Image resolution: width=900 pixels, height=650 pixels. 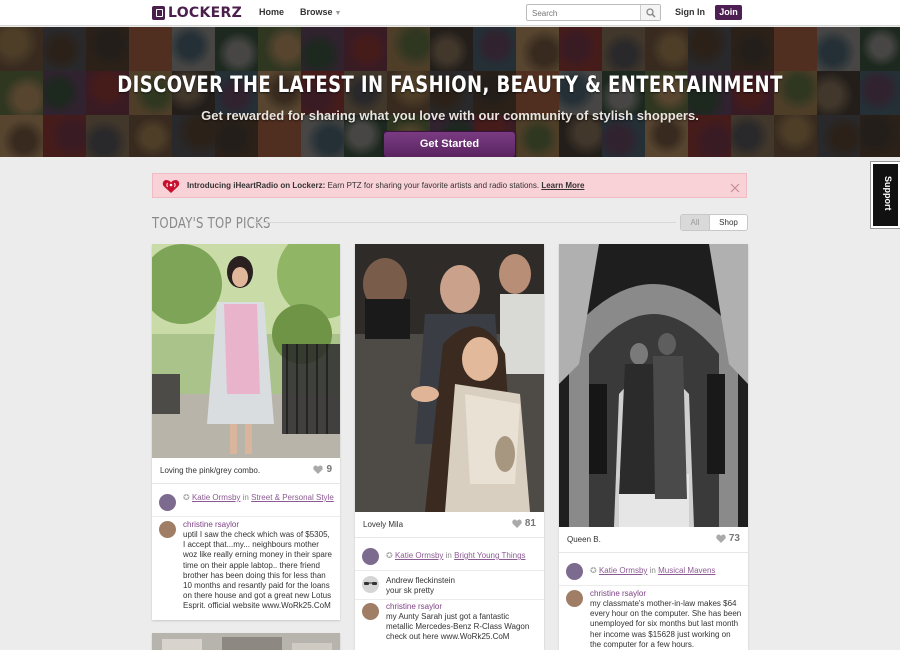 I want to click on card-caption: Loving the pink/grey combo., so click(x=210, y=470).